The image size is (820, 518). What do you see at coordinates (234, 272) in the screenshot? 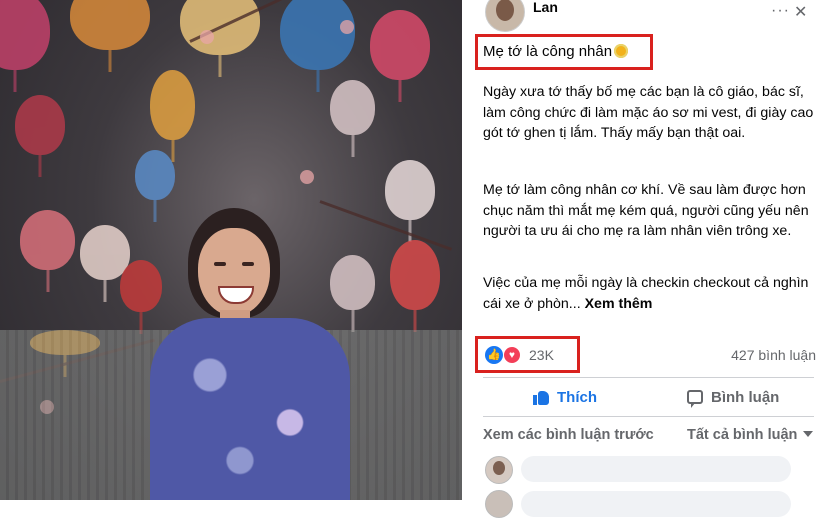
I see `face` at bounding box center [234, 272].